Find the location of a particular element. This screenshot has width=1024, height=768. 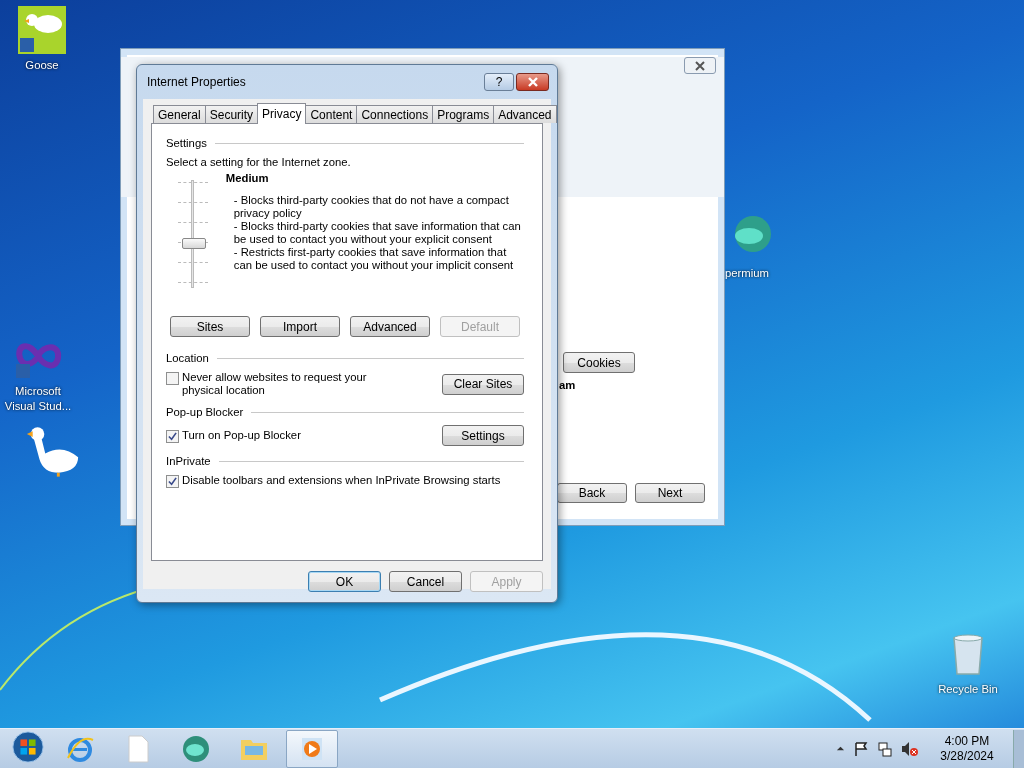

group-button: Clear Sites is located at coordinates (483, 384).